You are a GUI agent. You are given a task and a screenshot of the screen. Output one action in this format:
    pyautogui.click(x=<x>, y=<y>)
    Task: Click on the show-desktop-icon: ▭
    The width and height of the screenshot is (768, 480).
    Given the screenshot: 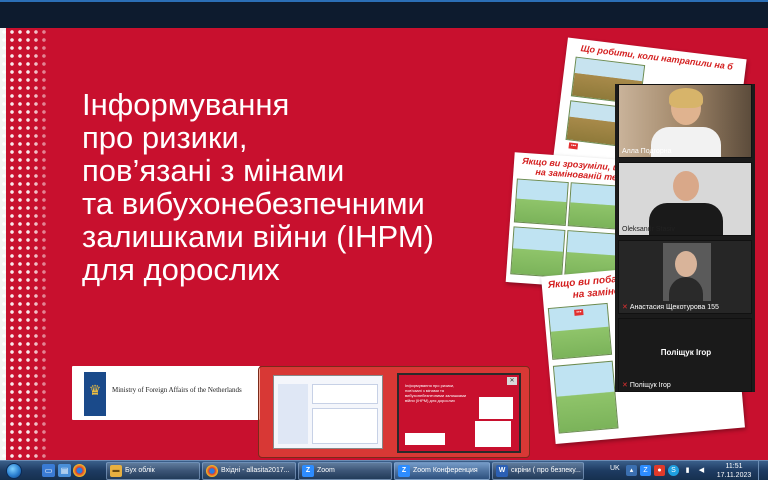 What is the action you would take?
    pyautogui.click(x=48, y=470)
    